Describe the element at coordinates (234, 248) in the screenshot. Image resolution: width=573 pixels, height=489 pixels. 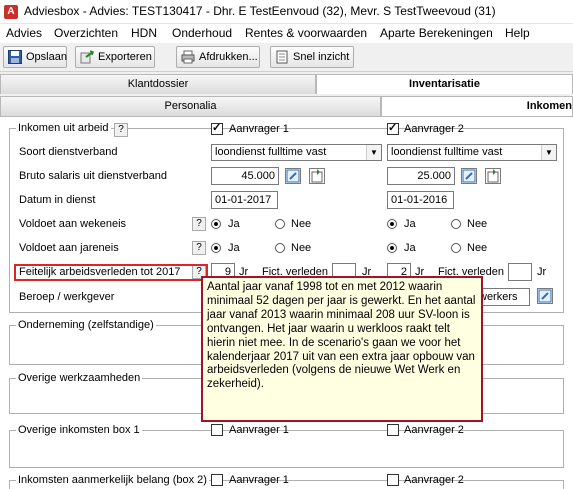
I see `jareneis-a1-ja-label: Ja` at that location.